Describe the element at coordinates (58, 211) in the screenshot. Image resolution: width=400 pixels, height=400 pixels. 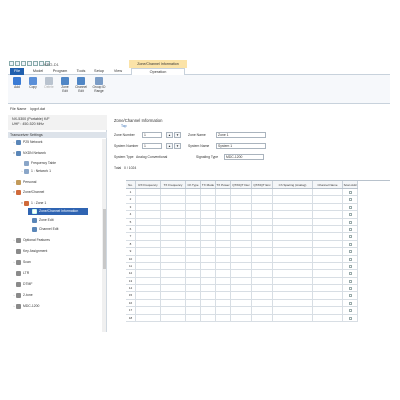
I see `tree-item: Zone/Channel Information` at that location.